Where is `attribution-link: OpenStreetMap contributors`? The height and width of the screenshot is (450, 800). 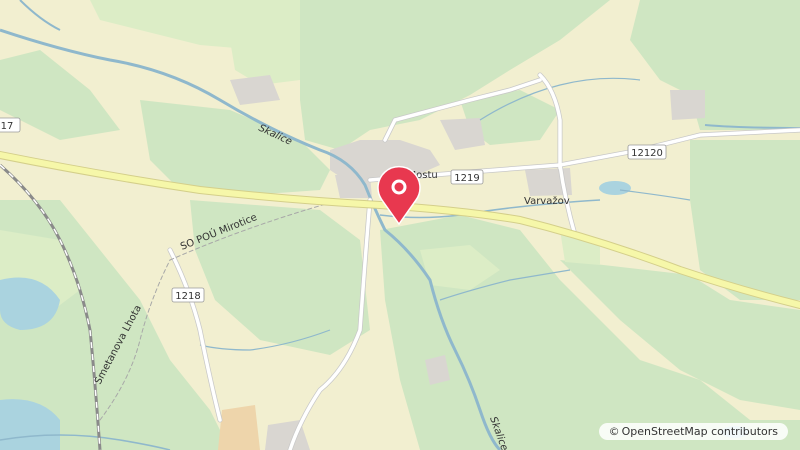 attribution-link: OpenStreetMap contributors is located at coordinates (700, 431).